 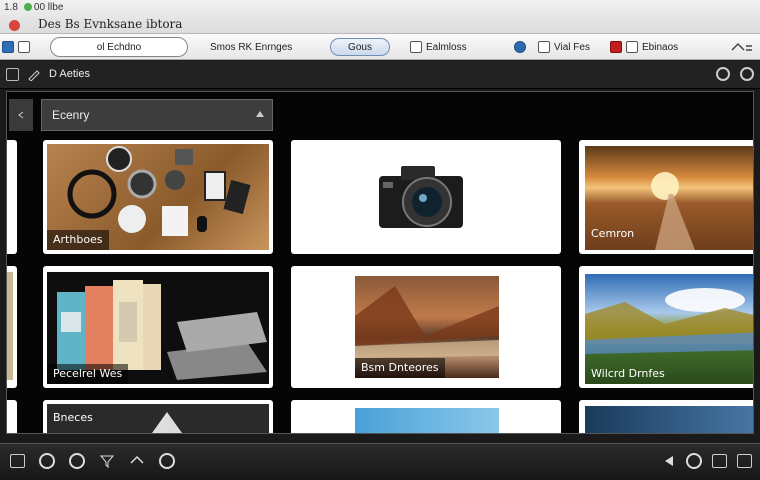 I want to click on settings-icon, so click(x=747, y=74).